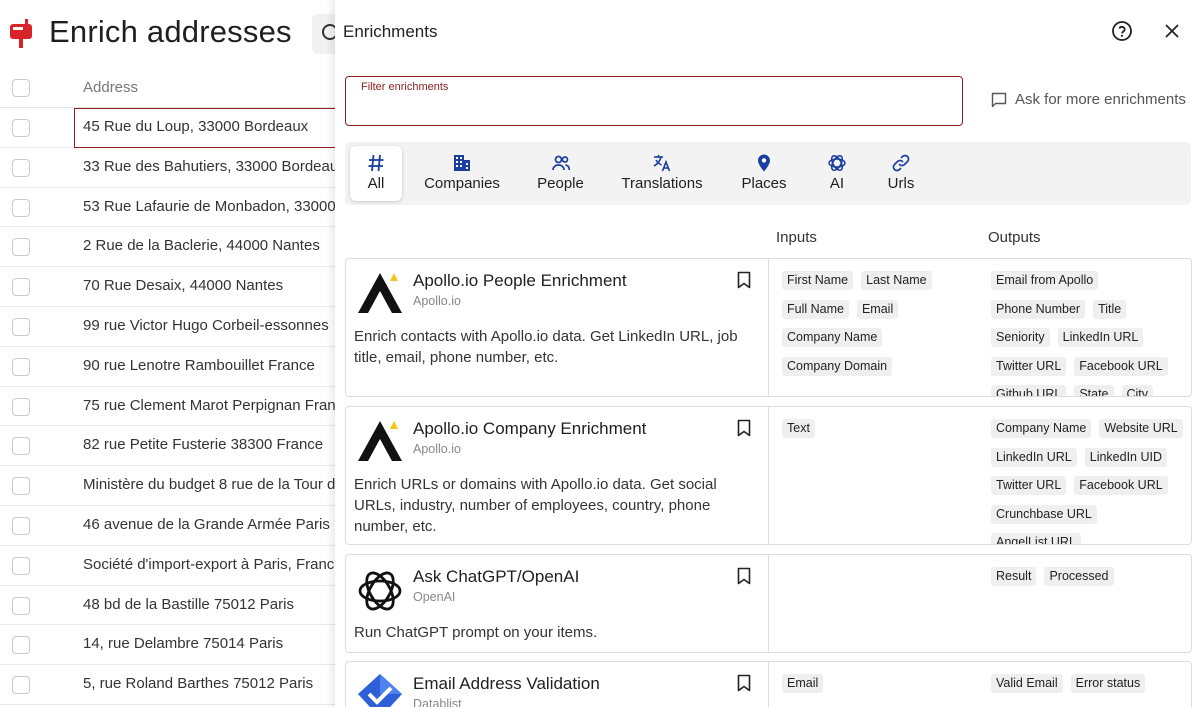 The width and height of the screenshot is (1200, 707). I want to click on output-chip: Facebook URL, so click(1121, 485).